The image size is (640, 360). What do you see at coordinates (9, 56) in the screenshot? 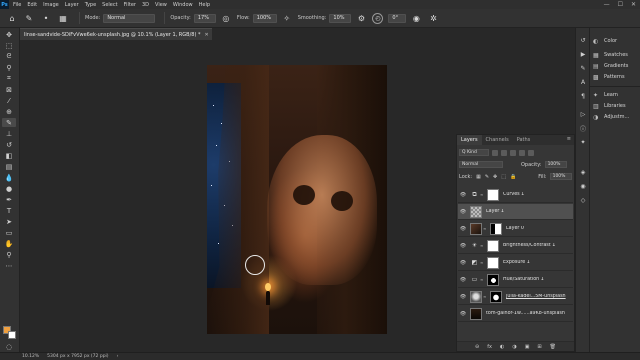
I see `lasso-tool-icon: ᘓ` at bounding box center [9, 56].